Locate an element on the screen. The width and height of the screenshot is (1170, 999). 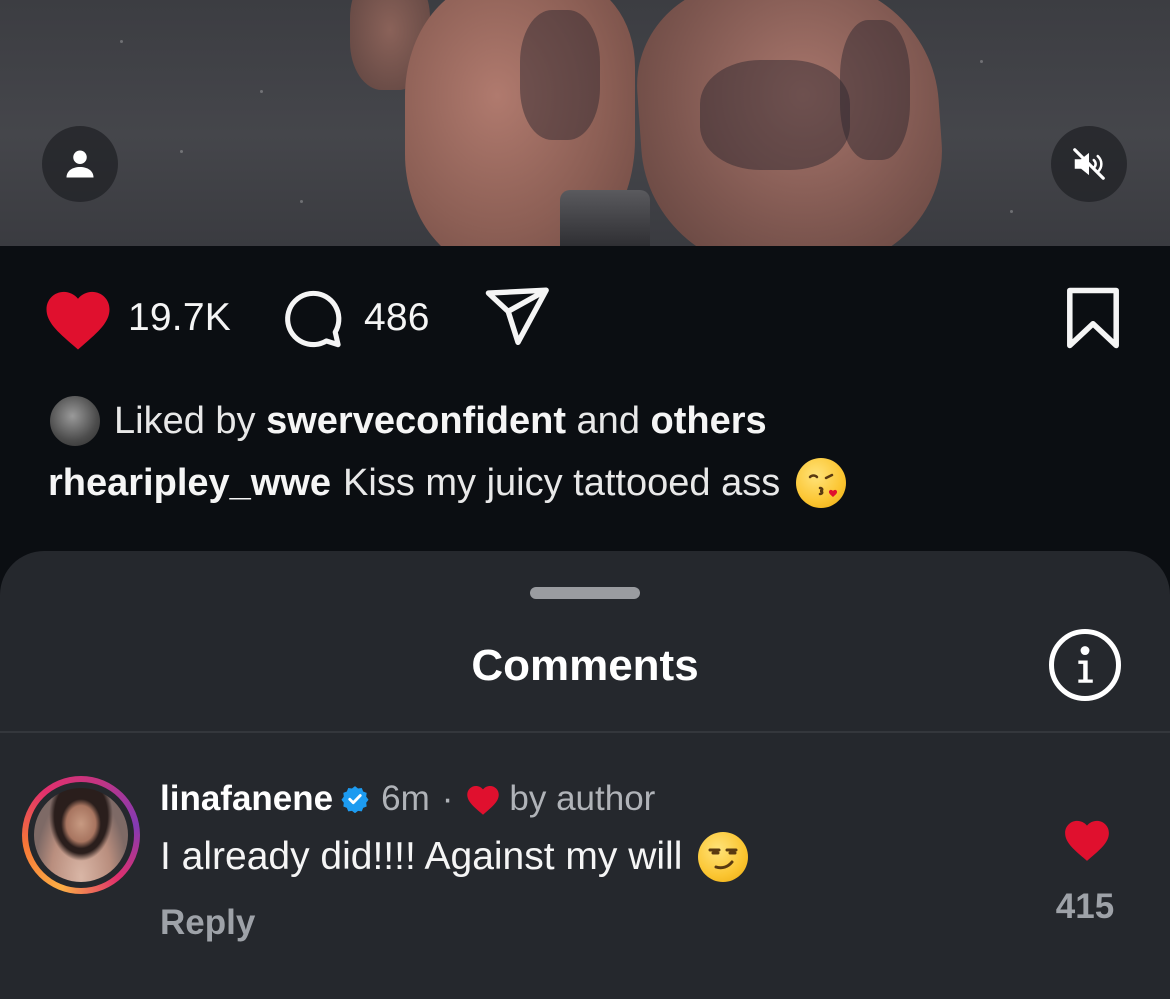
liked-by-prefix: Liked by is located at coordinates (185, 420).